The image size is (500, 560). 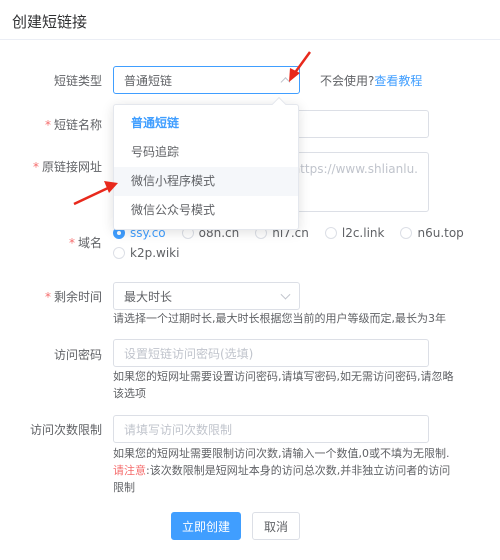 I want to click on dropdown-item-wechat-official: 微信公众号模式, so click(x=206, y=210).